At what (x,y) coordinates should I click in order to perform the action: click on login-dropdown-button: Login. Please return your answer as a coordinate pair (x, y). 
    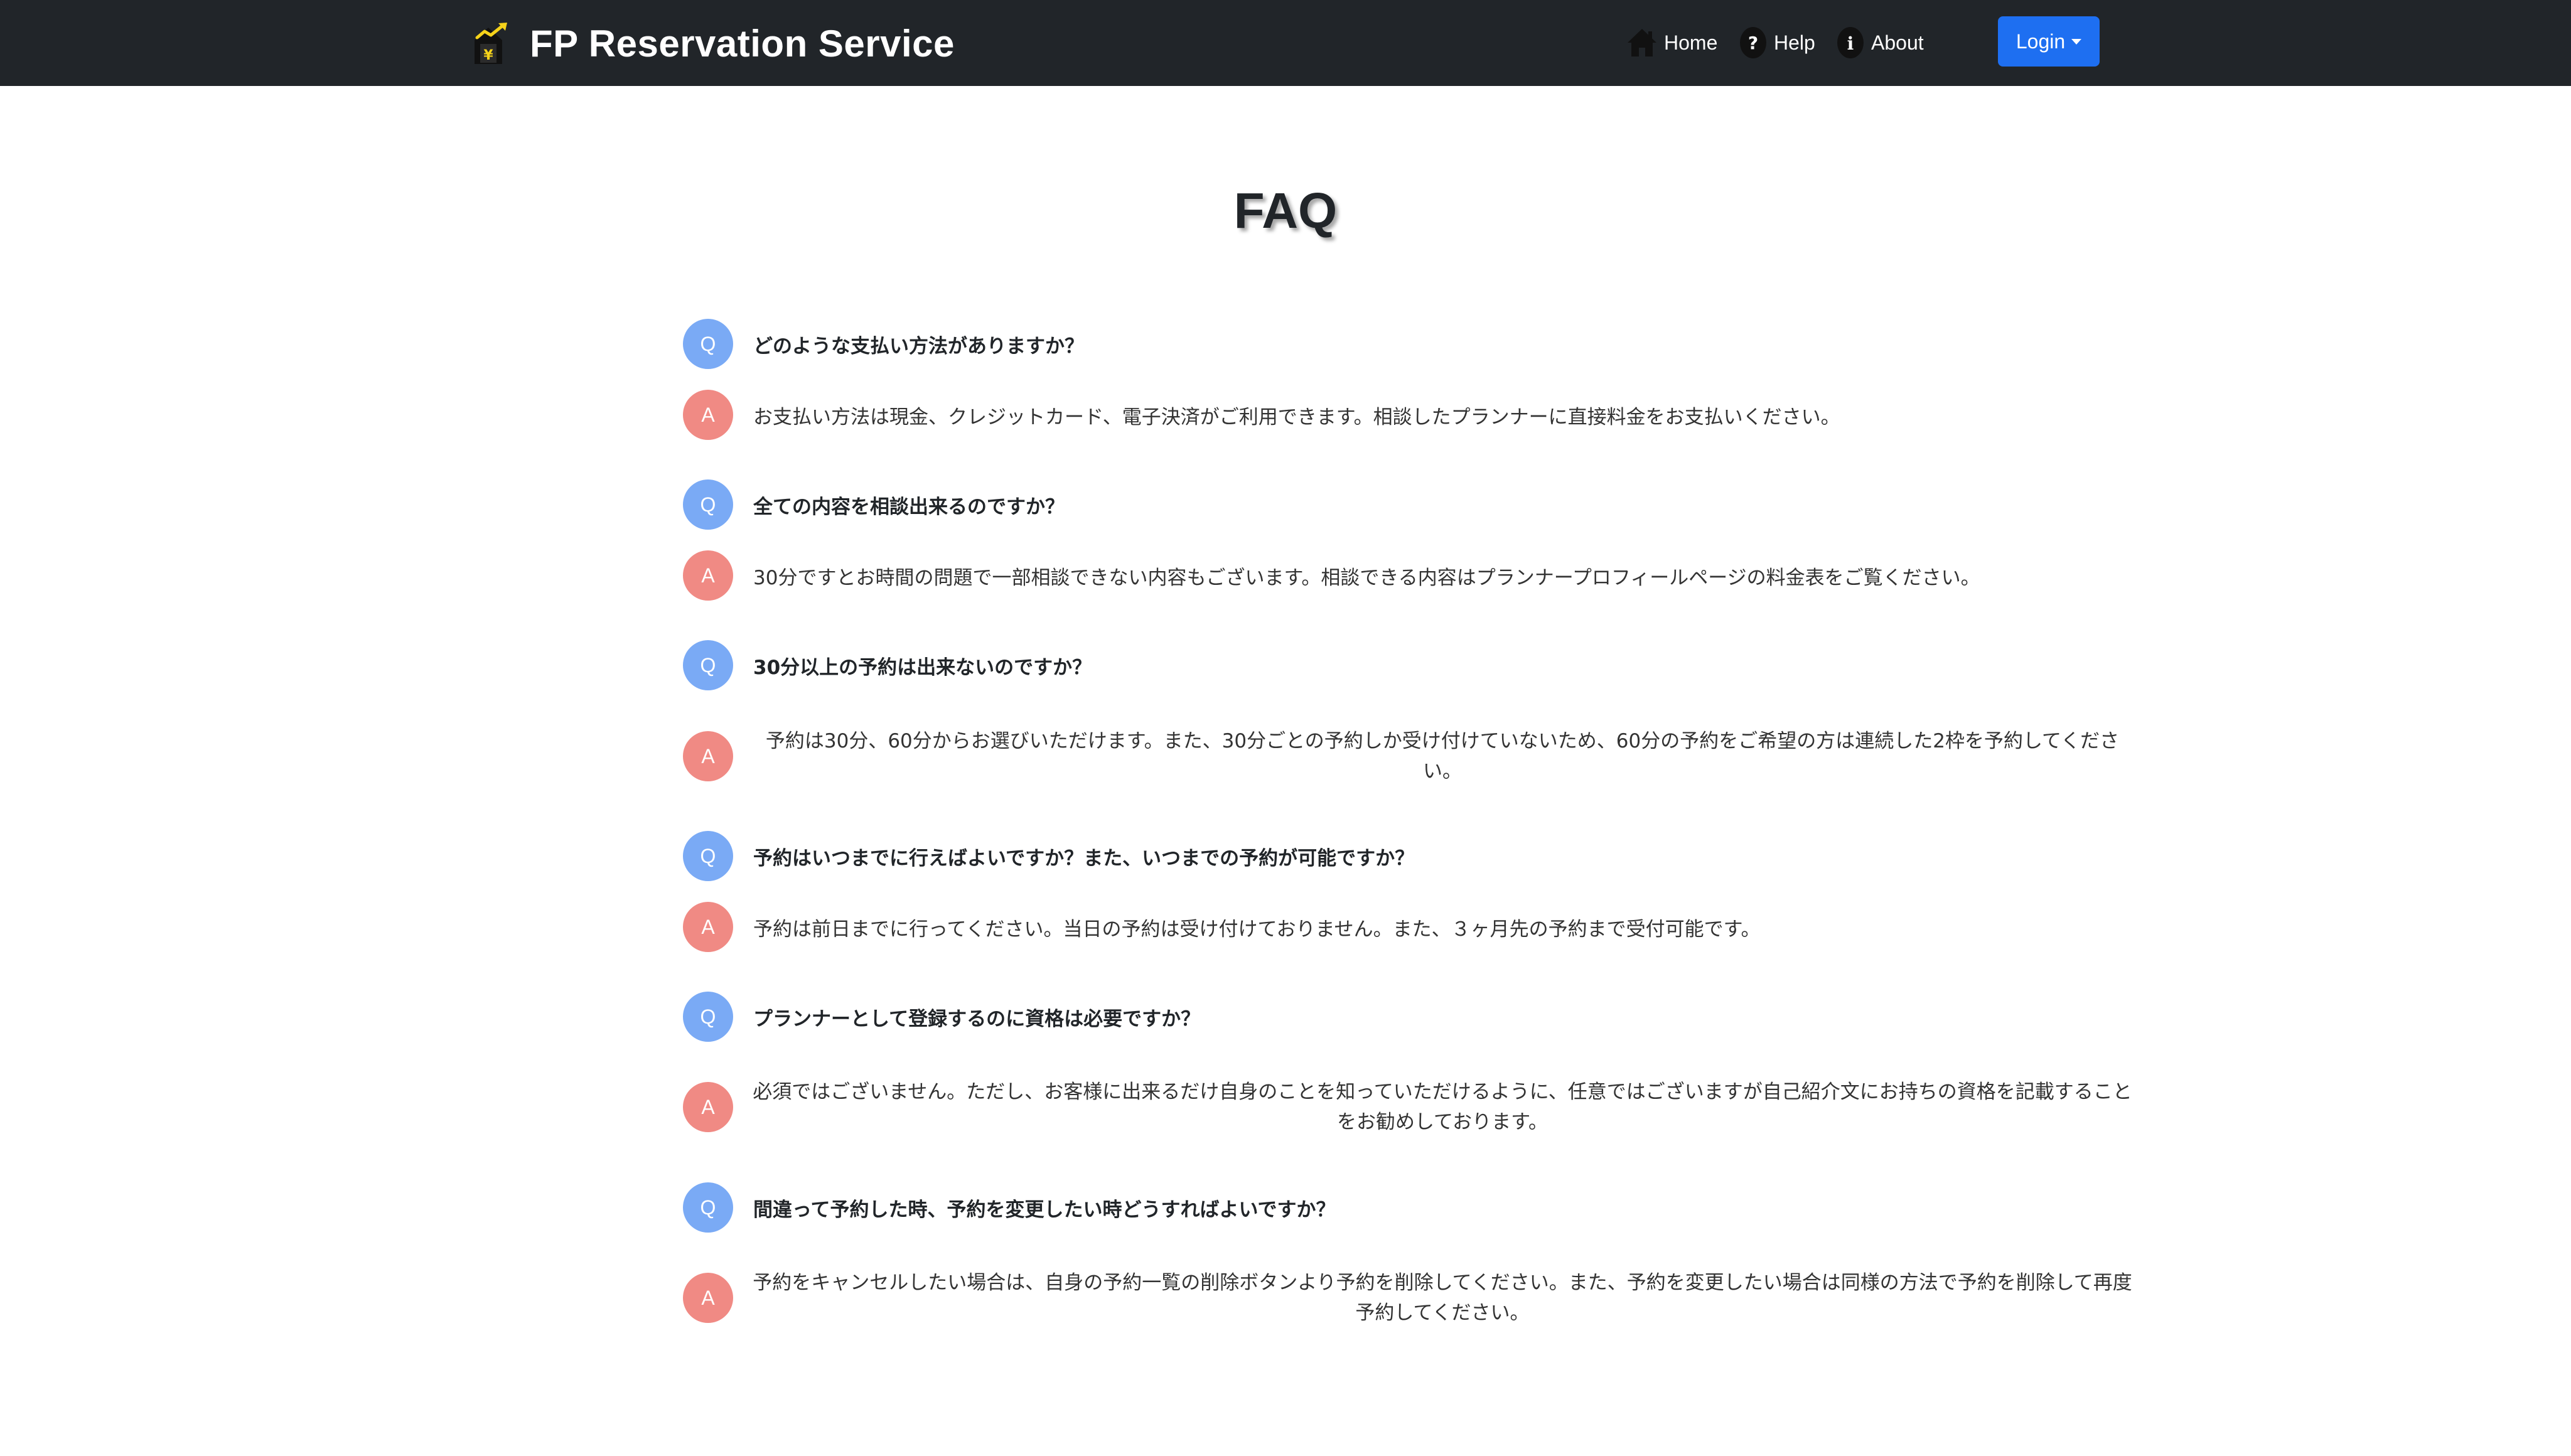
    Looking at the image, I should click on (2049, 41).